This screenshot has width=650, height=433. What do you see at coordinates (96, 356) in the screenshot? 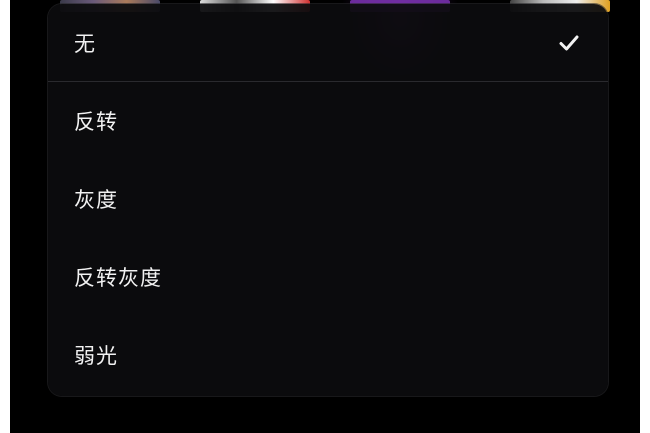
I see `menu-item-label: 弱光` at bounding box center [96, 356].